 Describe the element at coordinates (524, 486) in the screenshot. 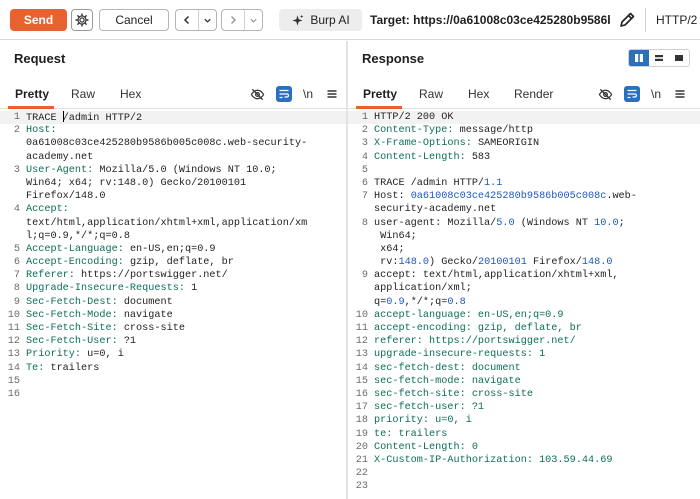

I see `code-line: 23` at that location.